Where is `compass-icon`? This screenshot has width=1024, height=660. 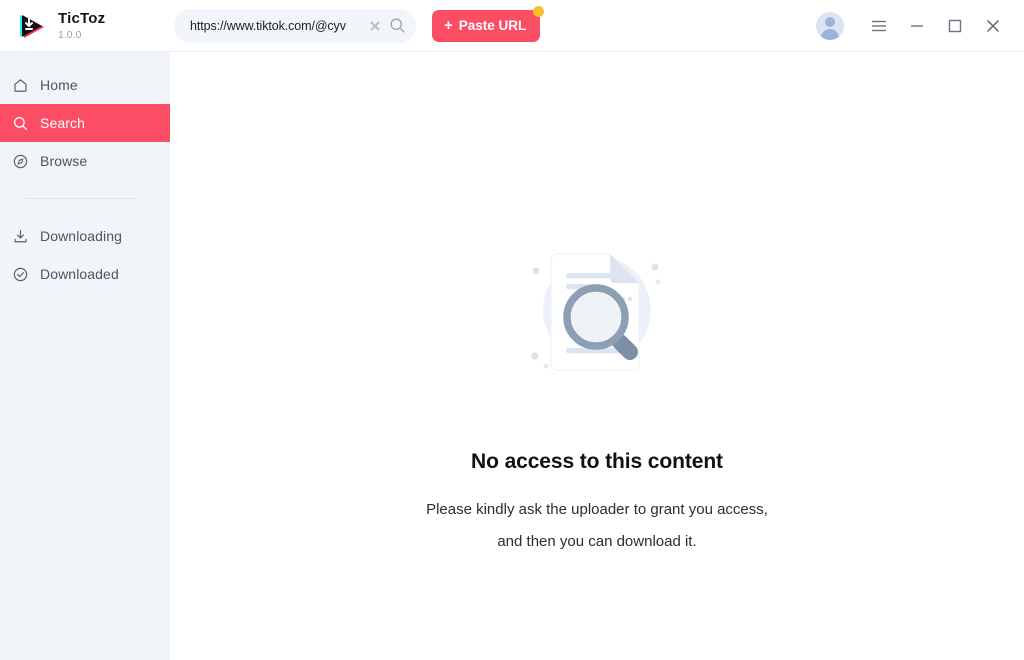 compass-icon is located at coordinates (25, 161).